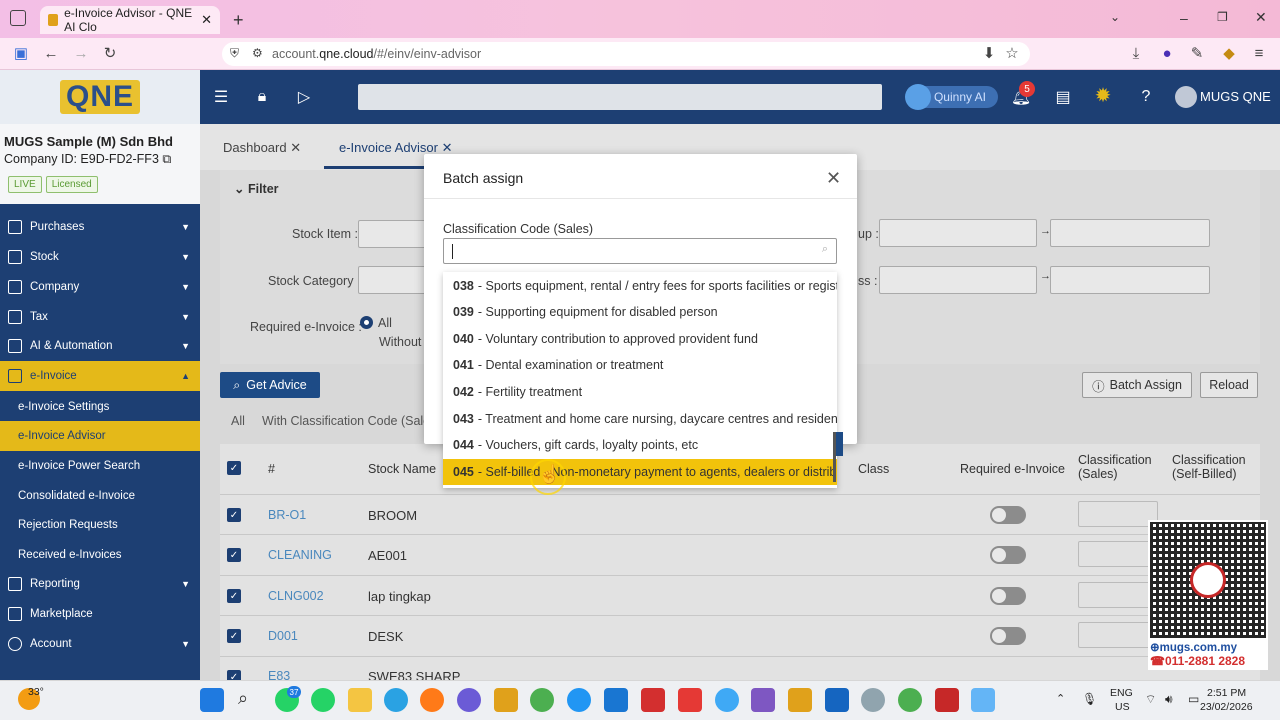 The width and height of the screenshot is (1280, 720). I want to click on microphone-icon: 🎙︎, so click(1089, 699).